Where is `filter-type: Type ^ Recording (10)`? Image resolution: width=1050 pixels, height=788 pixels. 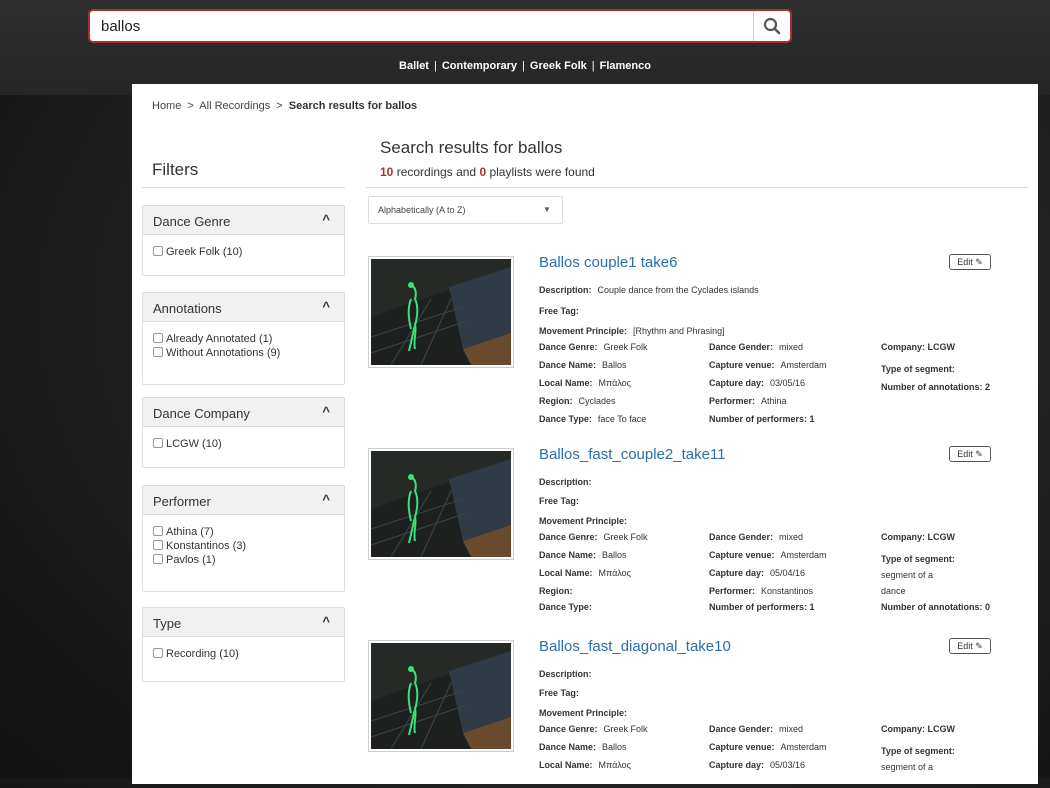 filter-type: Type ^ Recording (10) is located at coordinates (243, 644).